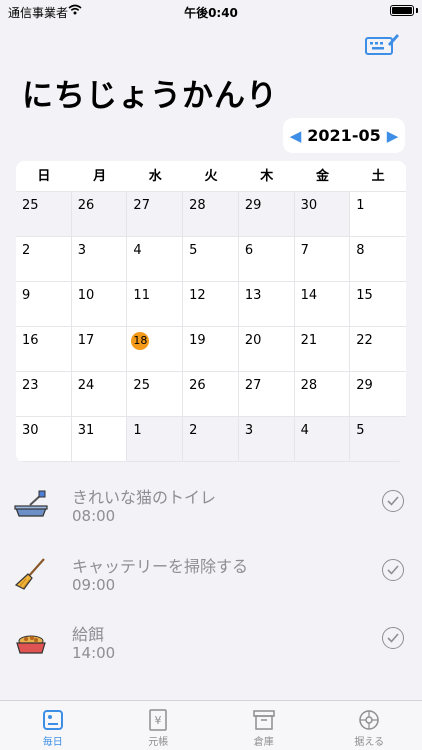  What do you see at coordinates (296, 136) in the screenshot?
I see `chevron-left-icon: ◀` at bounding box center [296, 136].